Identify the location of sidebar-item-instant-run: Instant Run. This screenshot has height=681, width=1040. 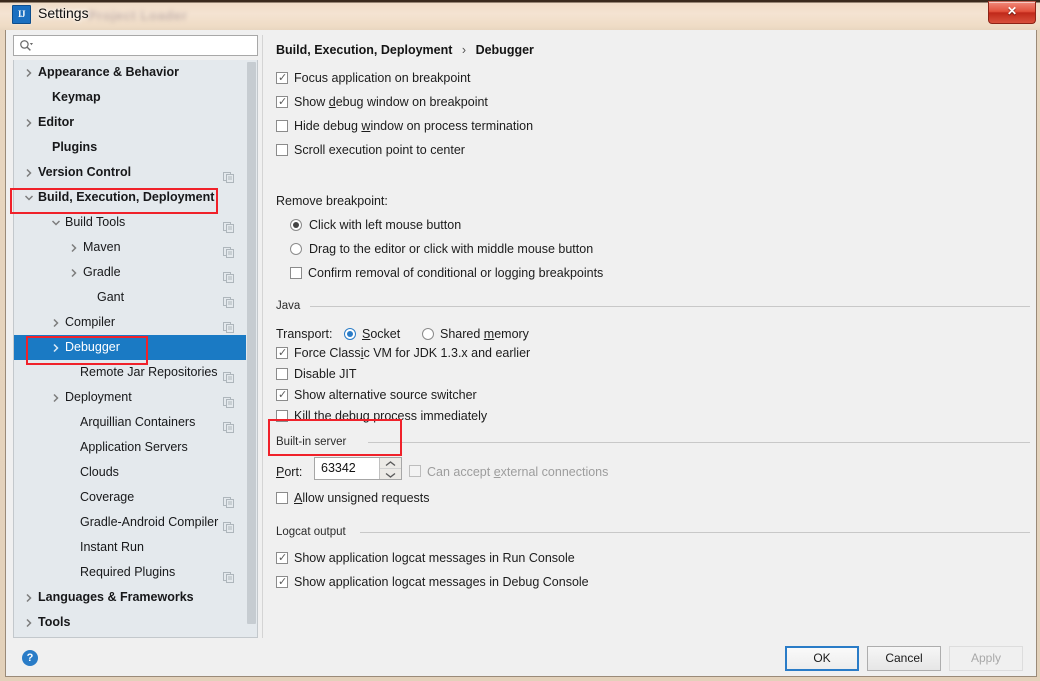
(131, 547).